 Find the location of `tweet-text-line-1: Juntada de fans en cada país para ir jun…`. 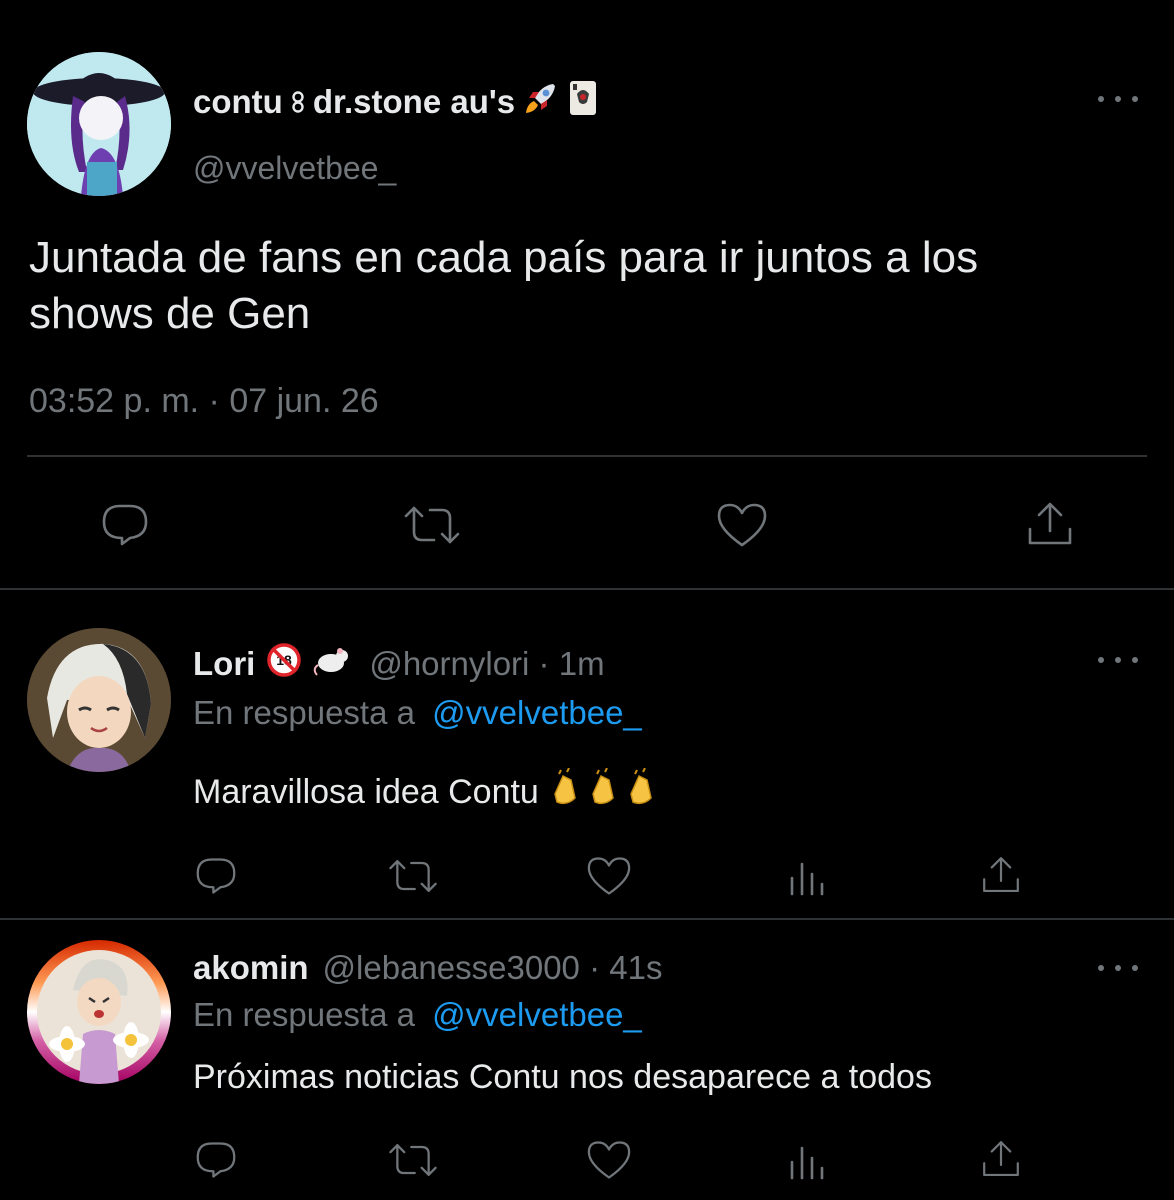

tweet-text-line-1: Juntada de fans en cada país para ir jun… is located at coordinates (504, 257).